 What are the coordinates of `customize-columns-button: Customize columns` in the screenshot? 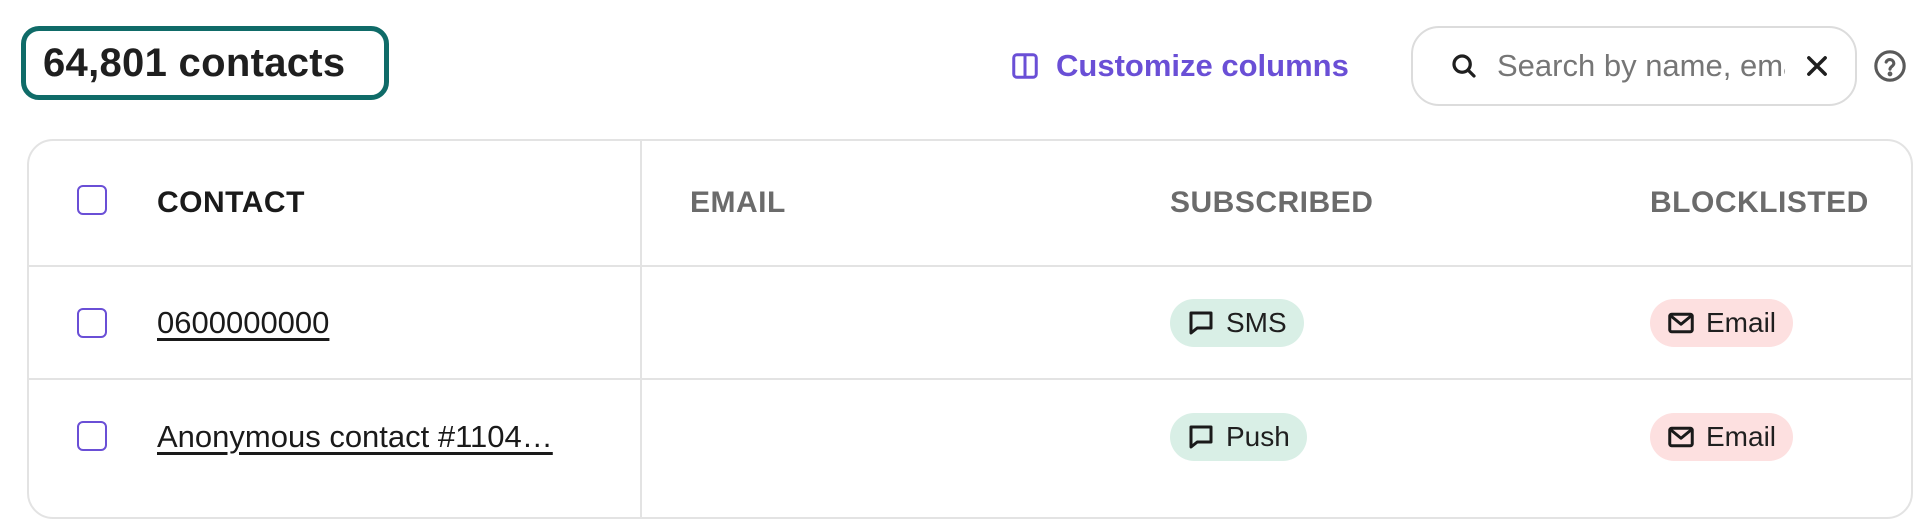 It's located at (1179, 66).